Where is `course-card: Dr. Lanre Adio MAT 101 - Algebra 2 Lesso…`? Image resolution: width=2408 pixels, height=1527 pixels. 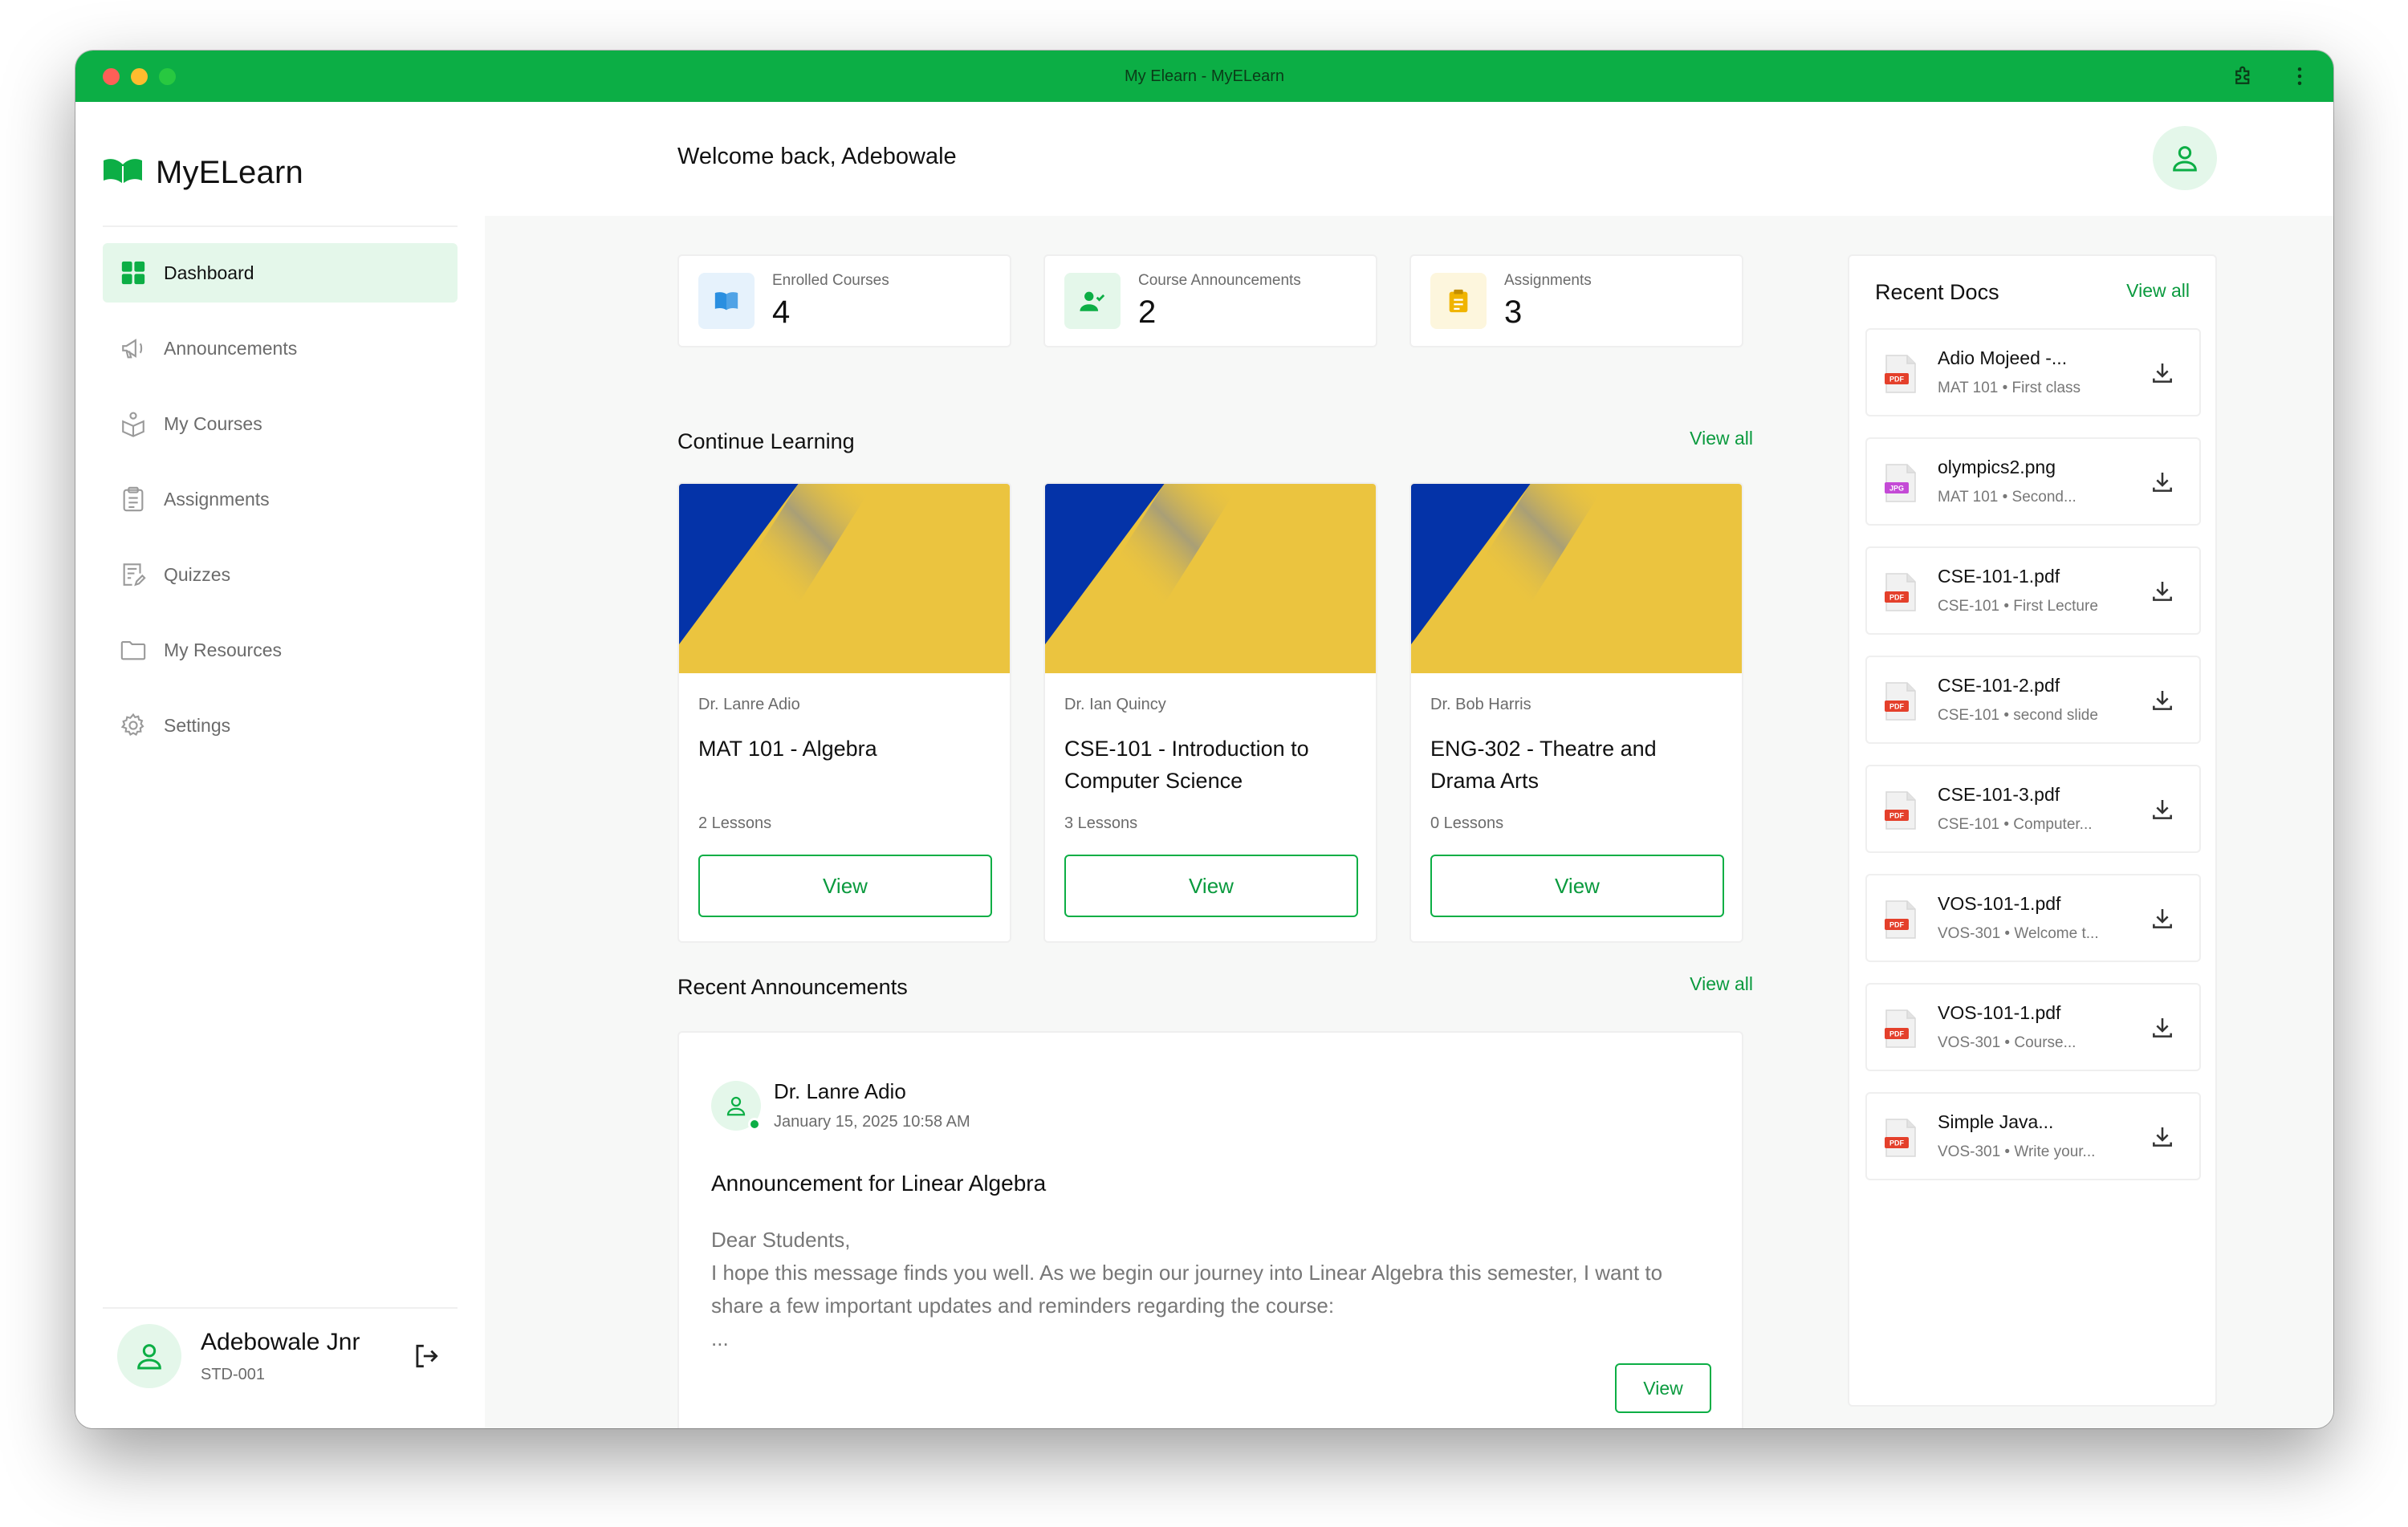
course-card: Dr. Lanre Adio MAT 101 - Algebra 2 Lesso… is located at coordinates (844, 713).